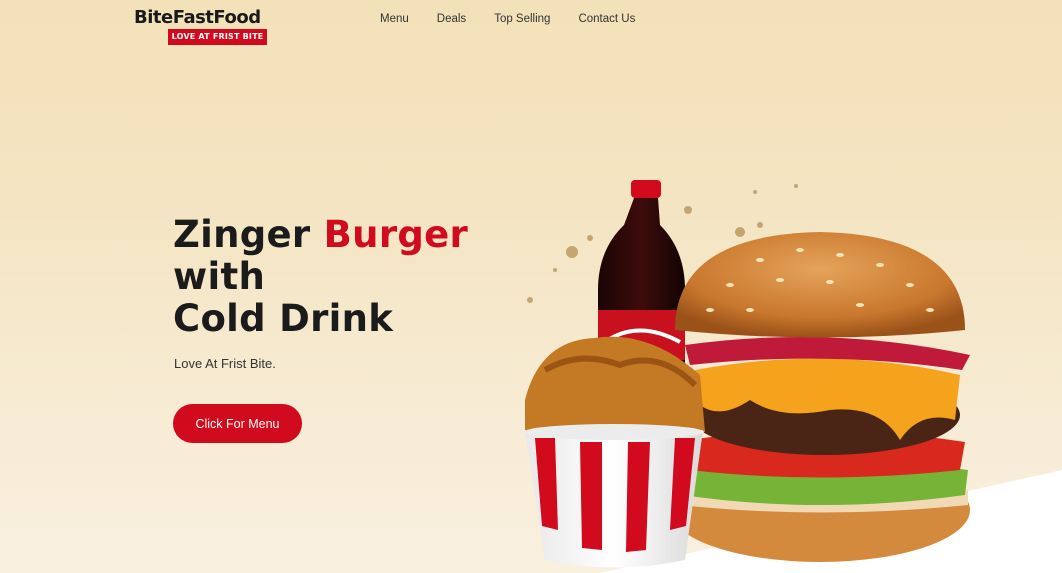  I want to click on fried-chicken-bucket-icon, so click(614, 452).